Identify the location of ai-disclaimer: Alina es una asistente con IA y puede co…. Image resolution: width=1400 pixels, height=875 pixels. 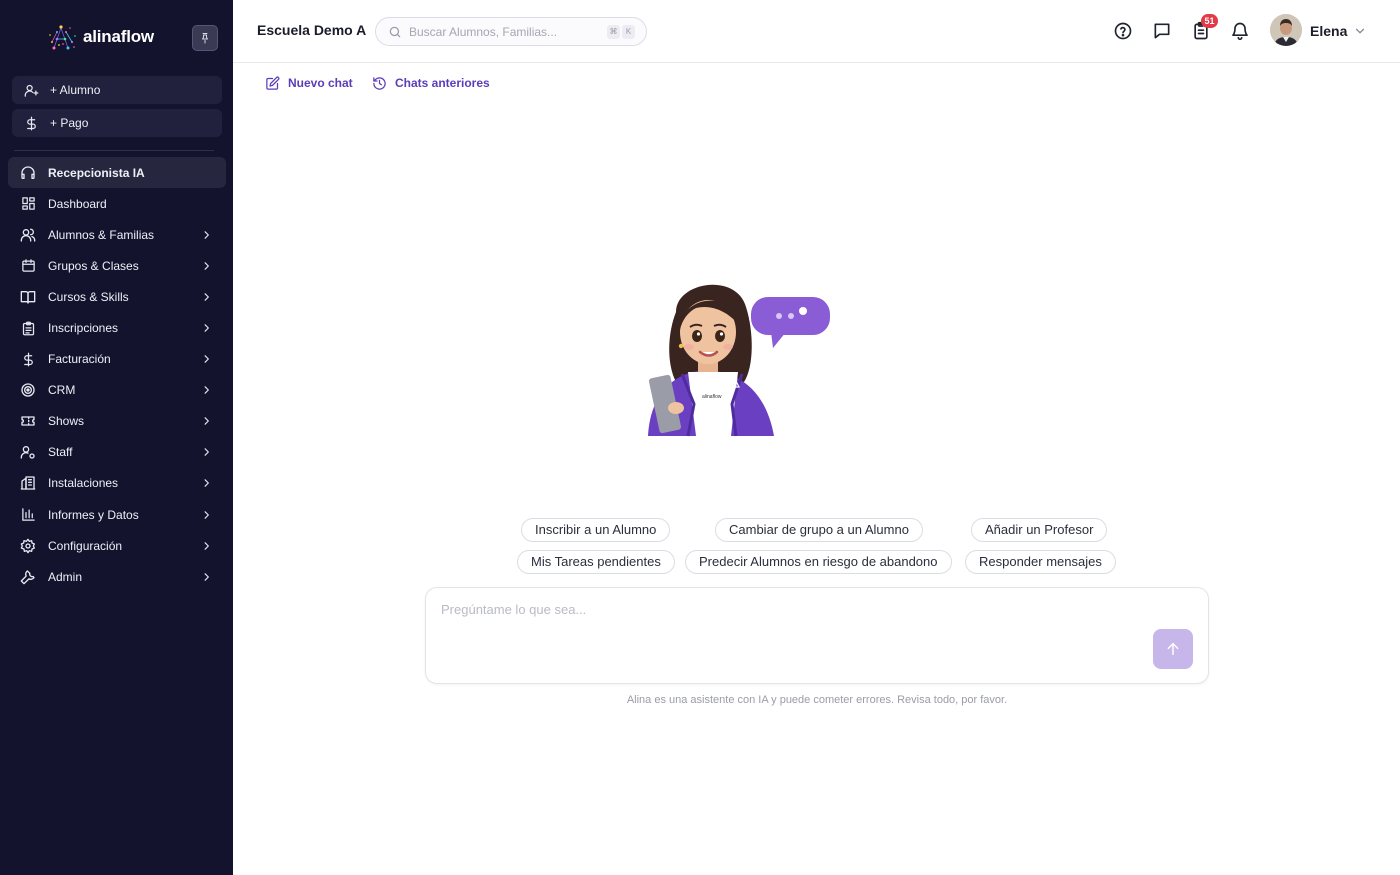
(817, 700).